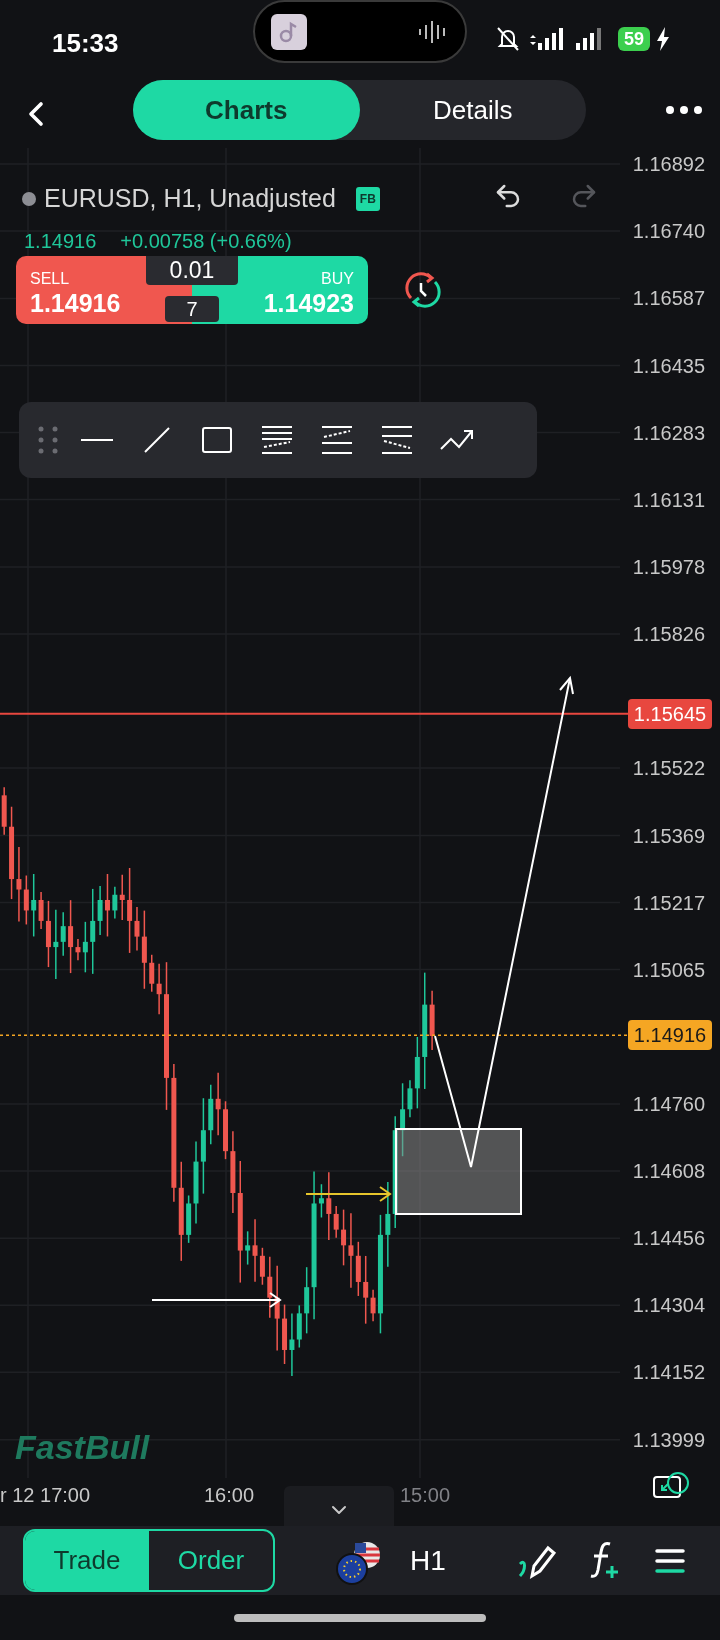 This screenshot has width=720, height=1640. Describe the element at coordinates (217, 440) in the screenshot. I see `rectangle-icon` at that location.